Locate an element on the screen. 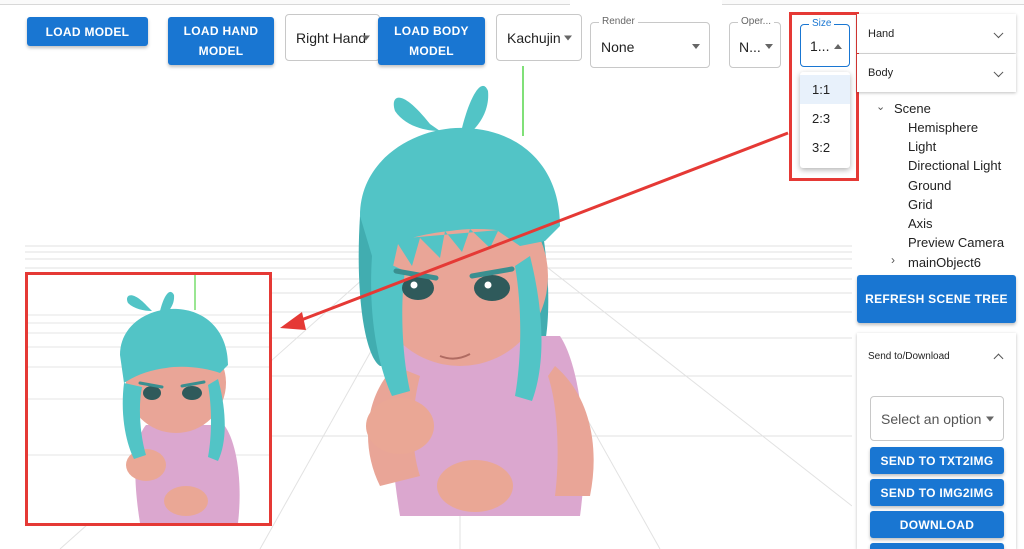  render-label: Render is located at coordinates (618, 21).